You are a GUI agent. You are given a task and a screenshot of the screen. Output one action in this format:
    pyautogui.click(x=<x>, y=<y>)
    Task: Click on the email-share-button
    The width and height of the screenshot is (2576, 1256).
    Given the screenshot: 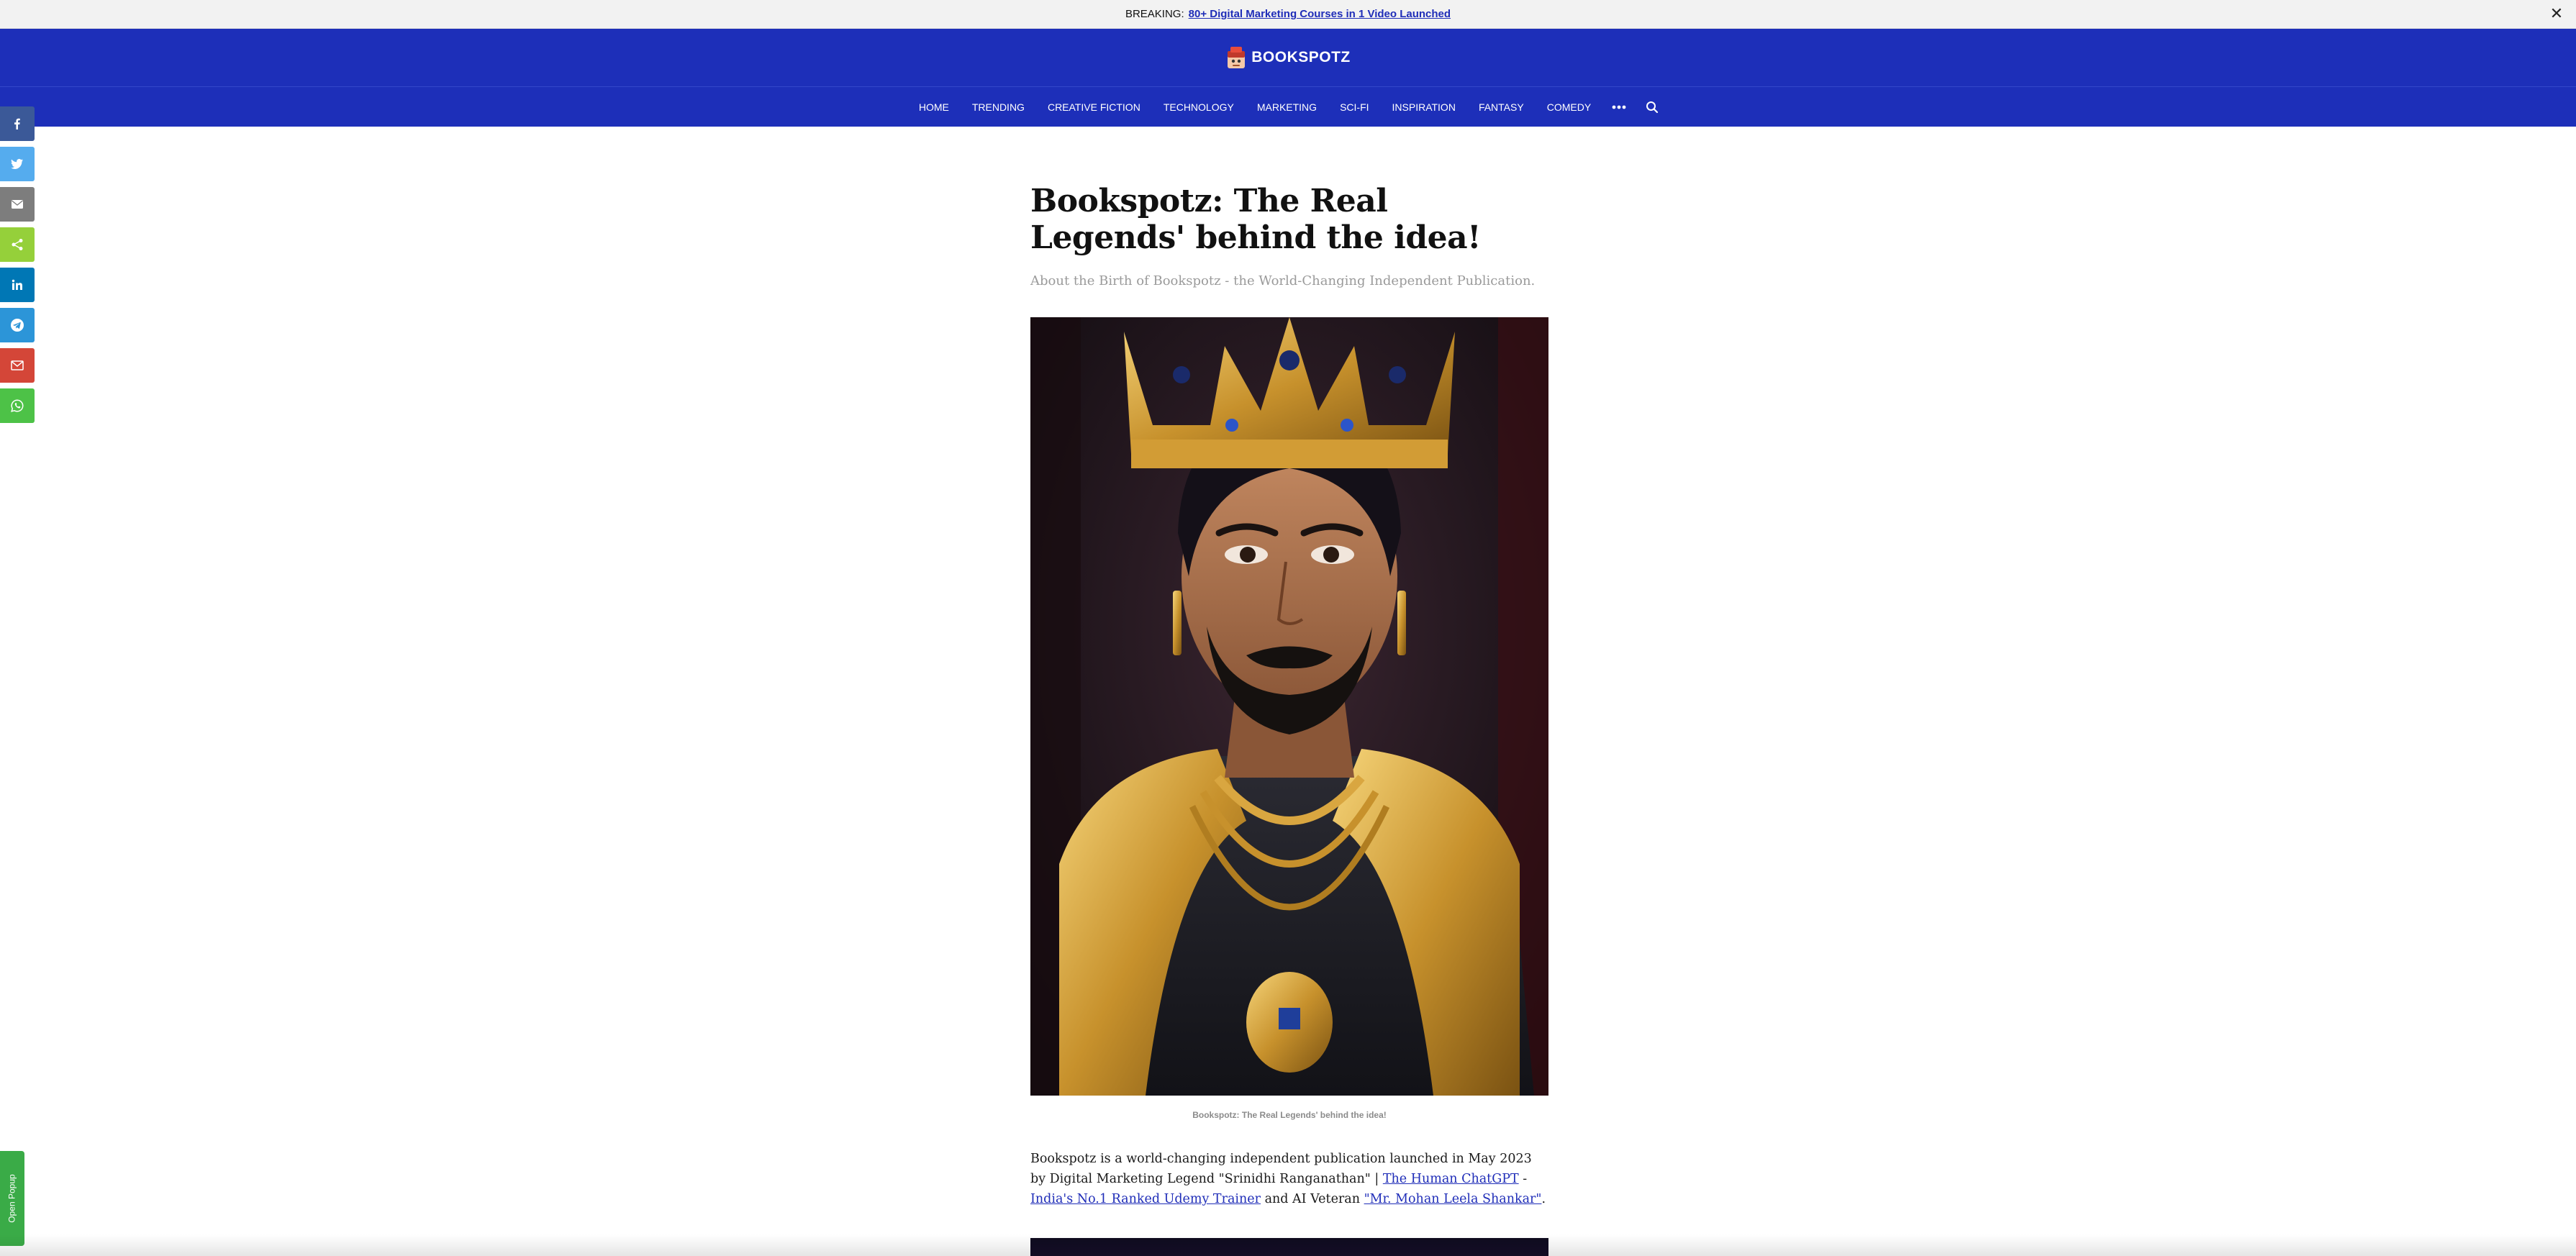 What is the action you would take?
    pyautogui.click(x=17, y=204)
    